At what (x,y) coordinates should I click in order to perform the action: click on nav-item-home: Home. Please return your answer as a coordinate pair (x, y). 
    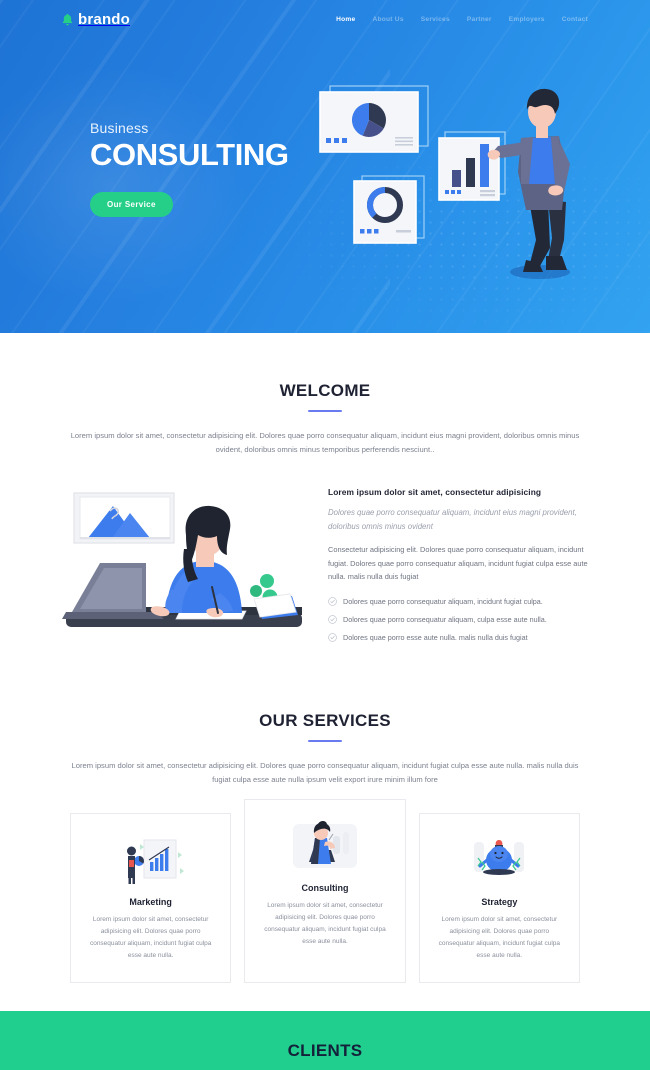
    Looking at the image, I should click on (345, 19).